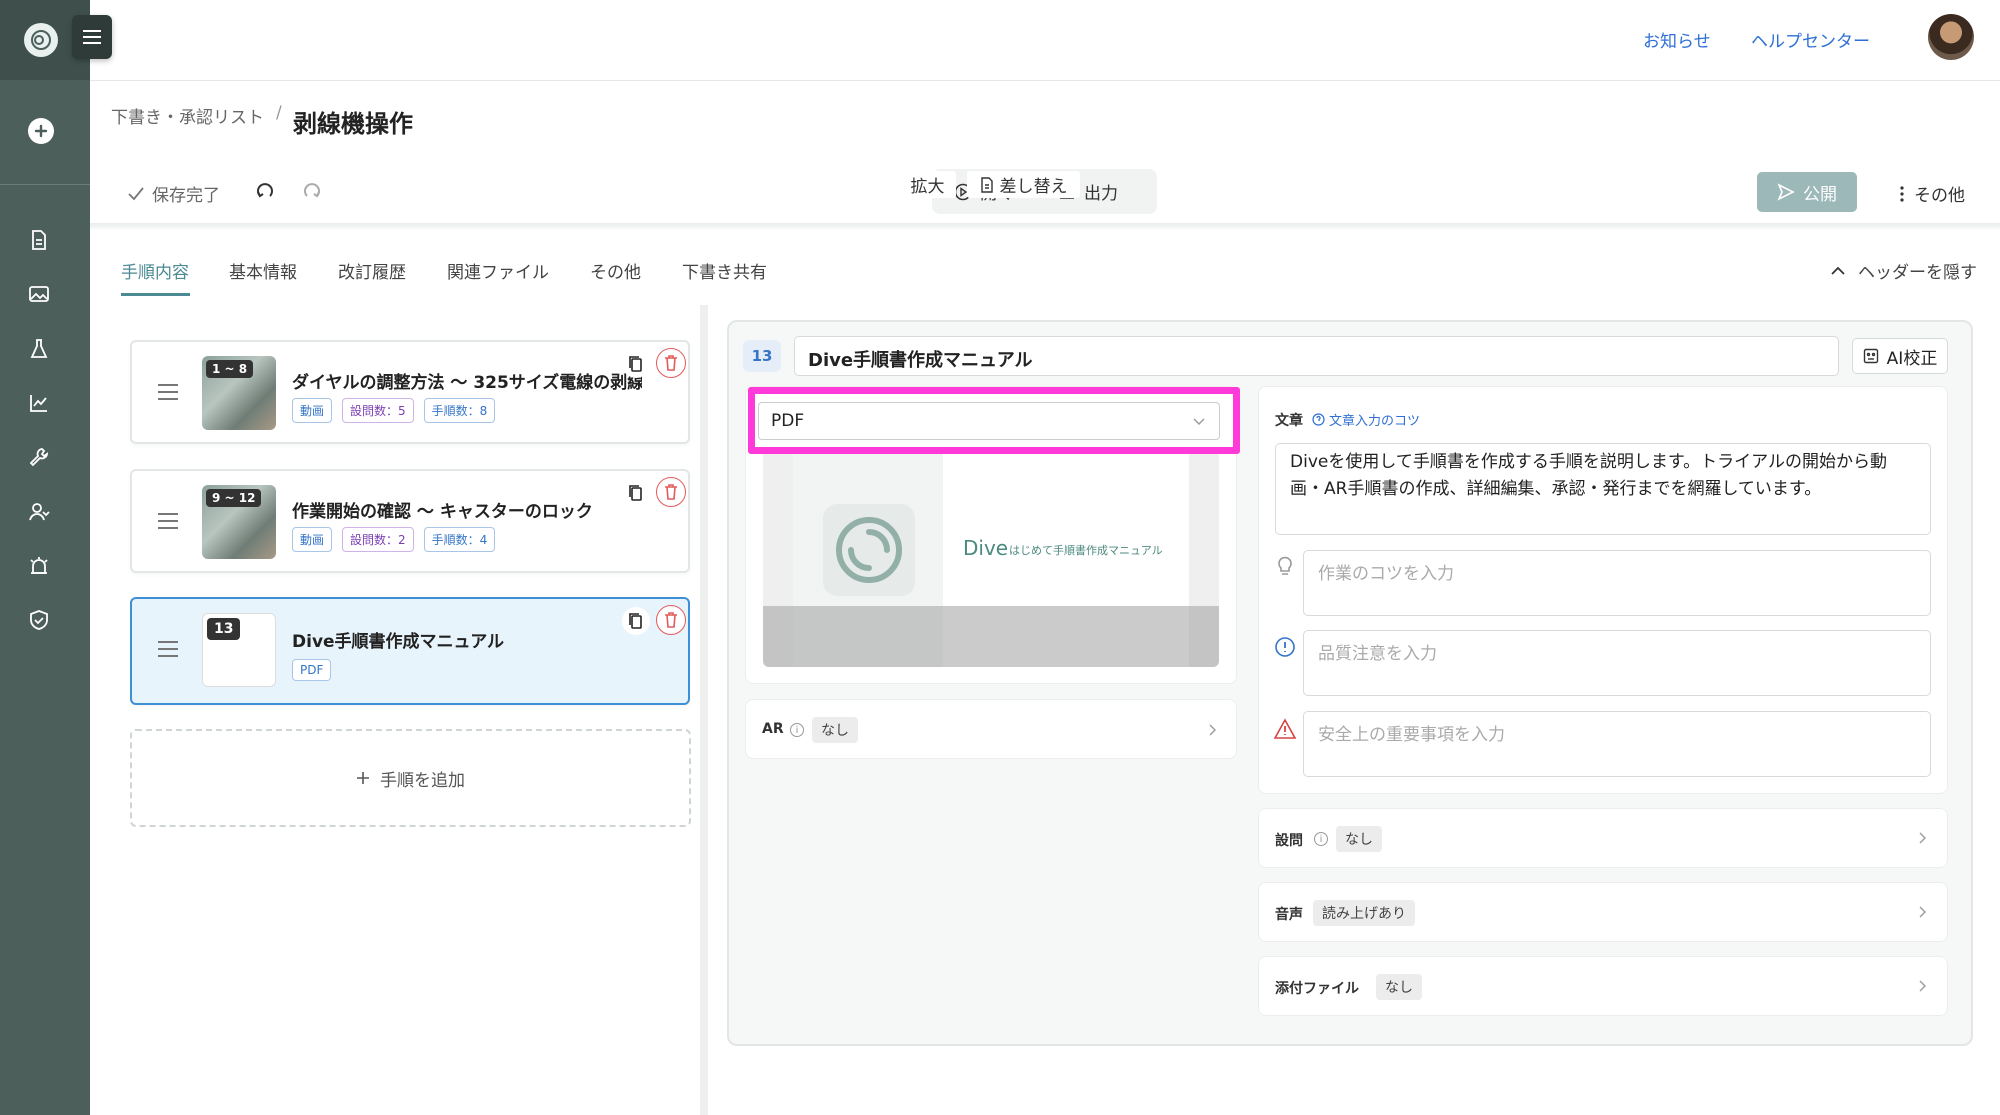 The height and width of the screenshot is (1115, 2000). I want to click on text-tips-link: 文章入力のコツ, so click(1366, 419).